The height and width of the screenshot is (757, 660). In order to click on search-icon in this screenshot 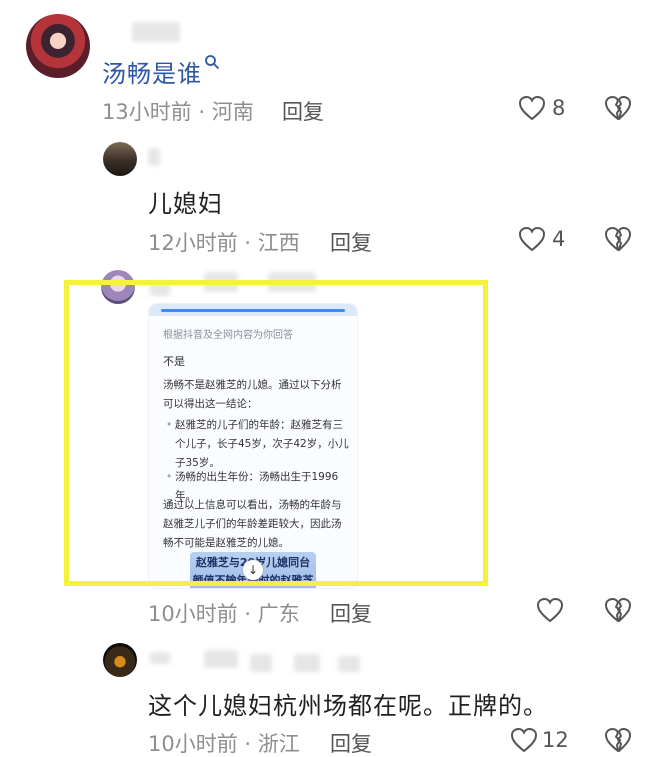, I will do `click(212, 62)`.